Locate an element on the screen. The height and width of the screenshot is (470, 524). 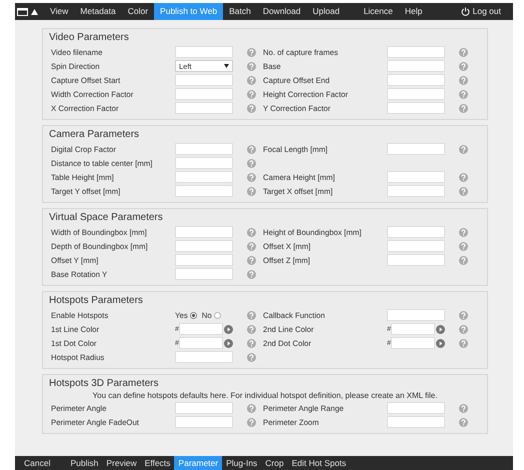
menu-item: Batch is located at coordinates (240, 11).